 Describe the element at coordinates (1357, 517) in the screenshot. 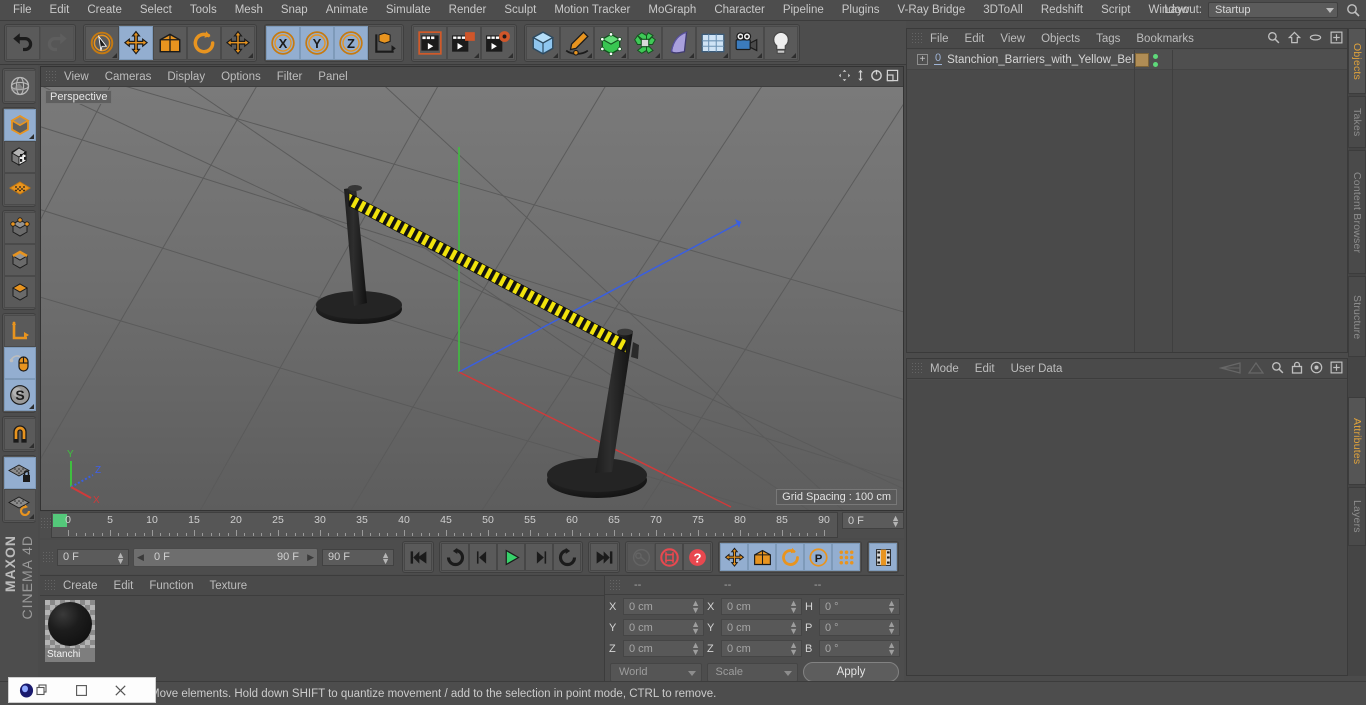

I see `right-tab-layers: Layers` at that location.